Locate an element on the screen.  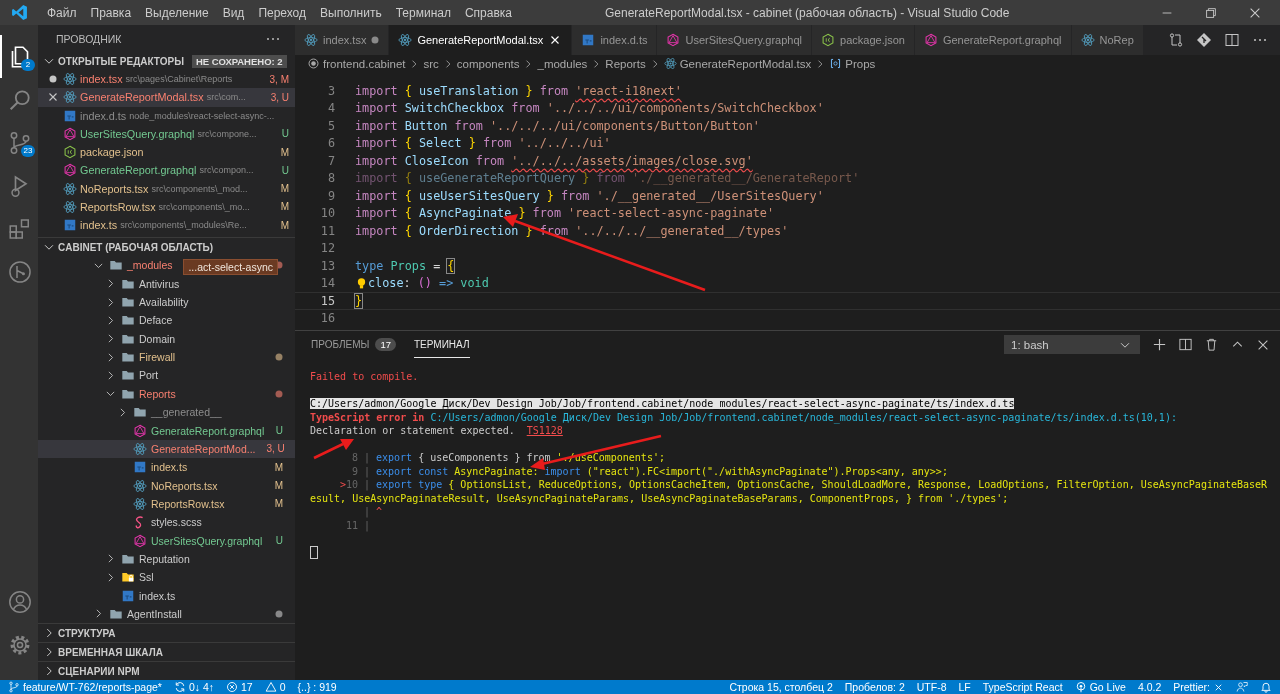
menu-item: Справка is located at coordinates (488, 12).